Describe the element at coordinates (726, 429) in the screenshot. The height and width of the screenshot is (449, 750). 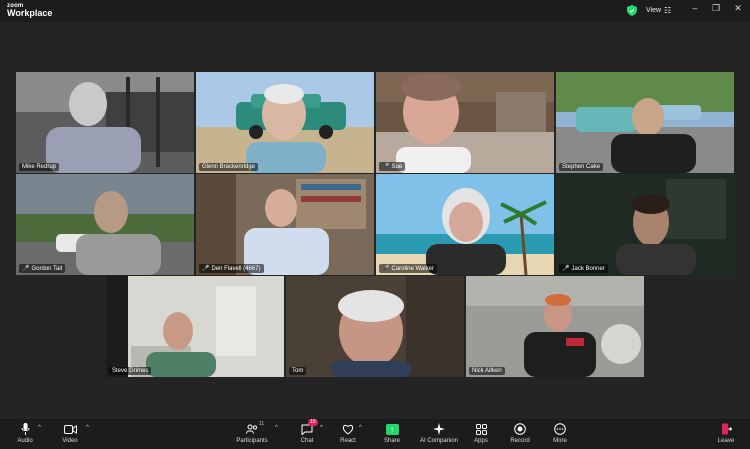
I see `leave-icon` at that location.